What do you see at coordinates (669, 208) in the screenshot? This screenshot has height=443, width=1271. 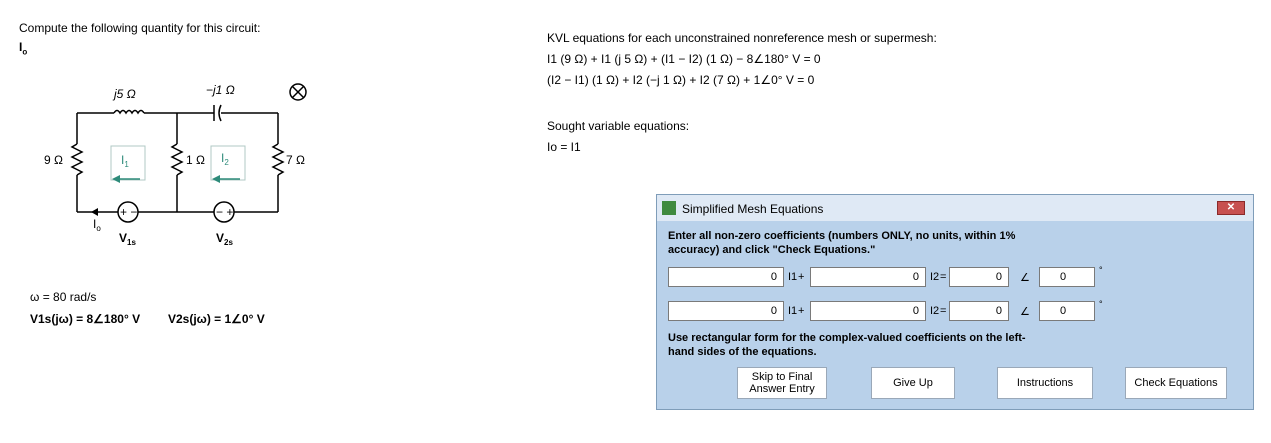 I see `app-icon` at bounding box center [669, 208].